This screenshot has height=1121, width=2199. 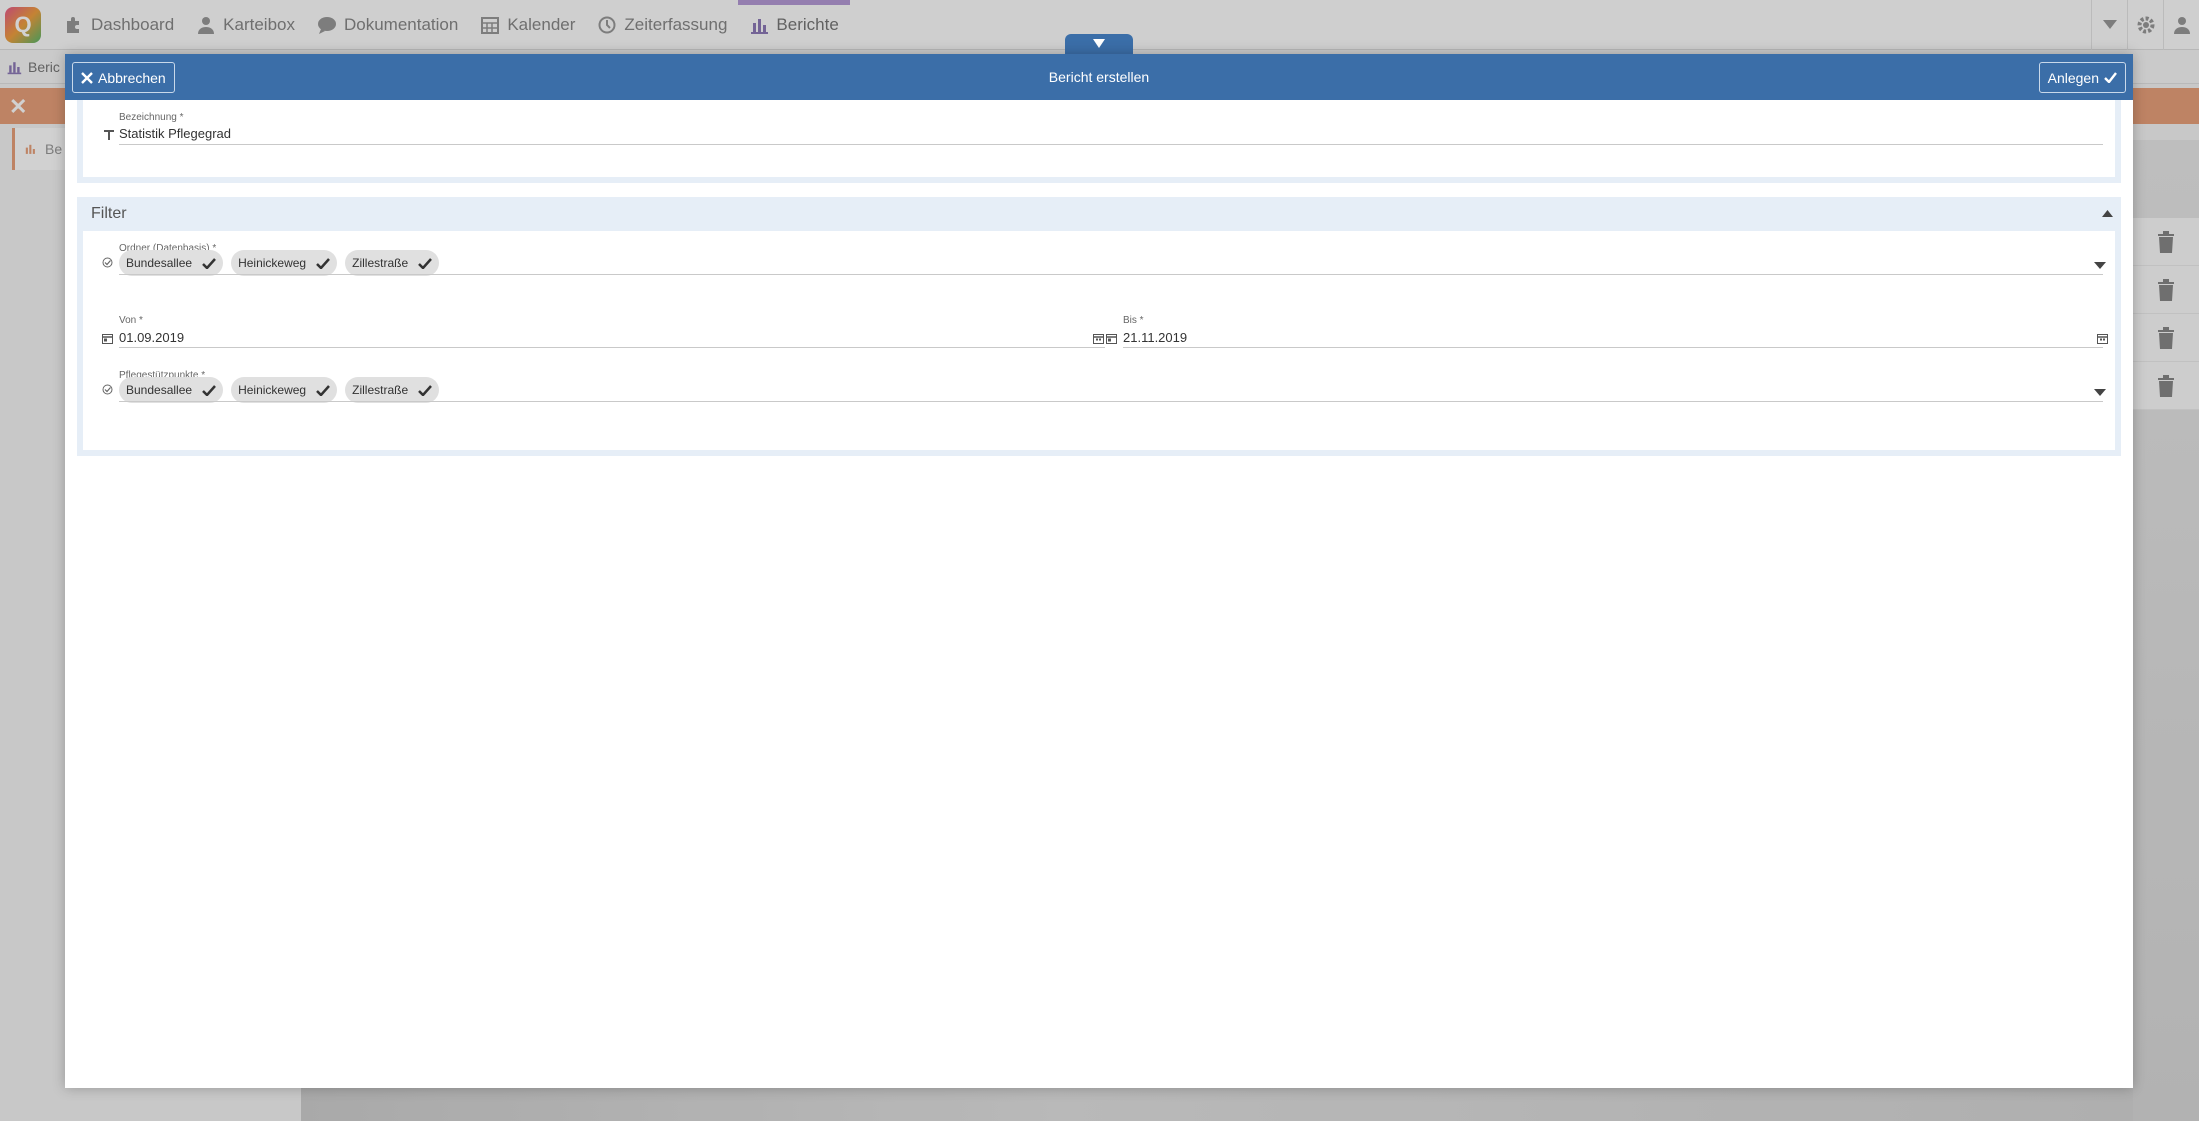 I want to click on filter-header: Filter, so click(x=1099, y=214).